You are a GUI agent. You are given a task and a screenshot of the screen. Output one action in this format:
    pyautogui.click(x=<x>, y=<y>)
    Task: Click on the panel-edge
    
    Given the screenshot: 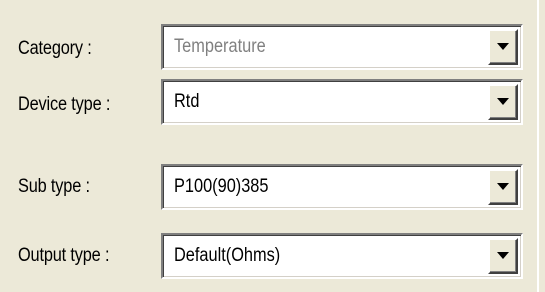 What is the action you would take?
    pyautogui.click(x=542, y=146)
    